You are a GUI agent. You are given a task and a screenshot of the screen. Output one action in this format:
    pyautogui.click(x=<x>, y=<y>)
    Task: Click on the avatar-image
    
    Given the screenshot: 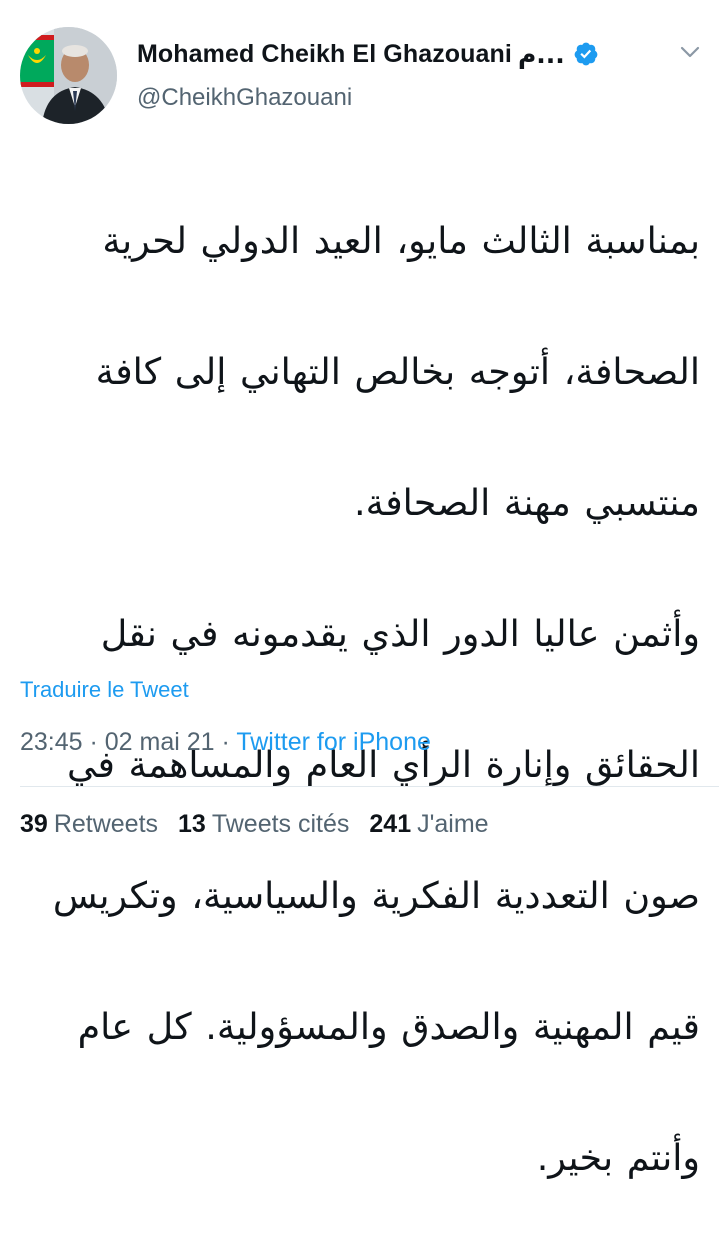 What is the action you would take?
    pyautogui.click(x=68, y=75)
    